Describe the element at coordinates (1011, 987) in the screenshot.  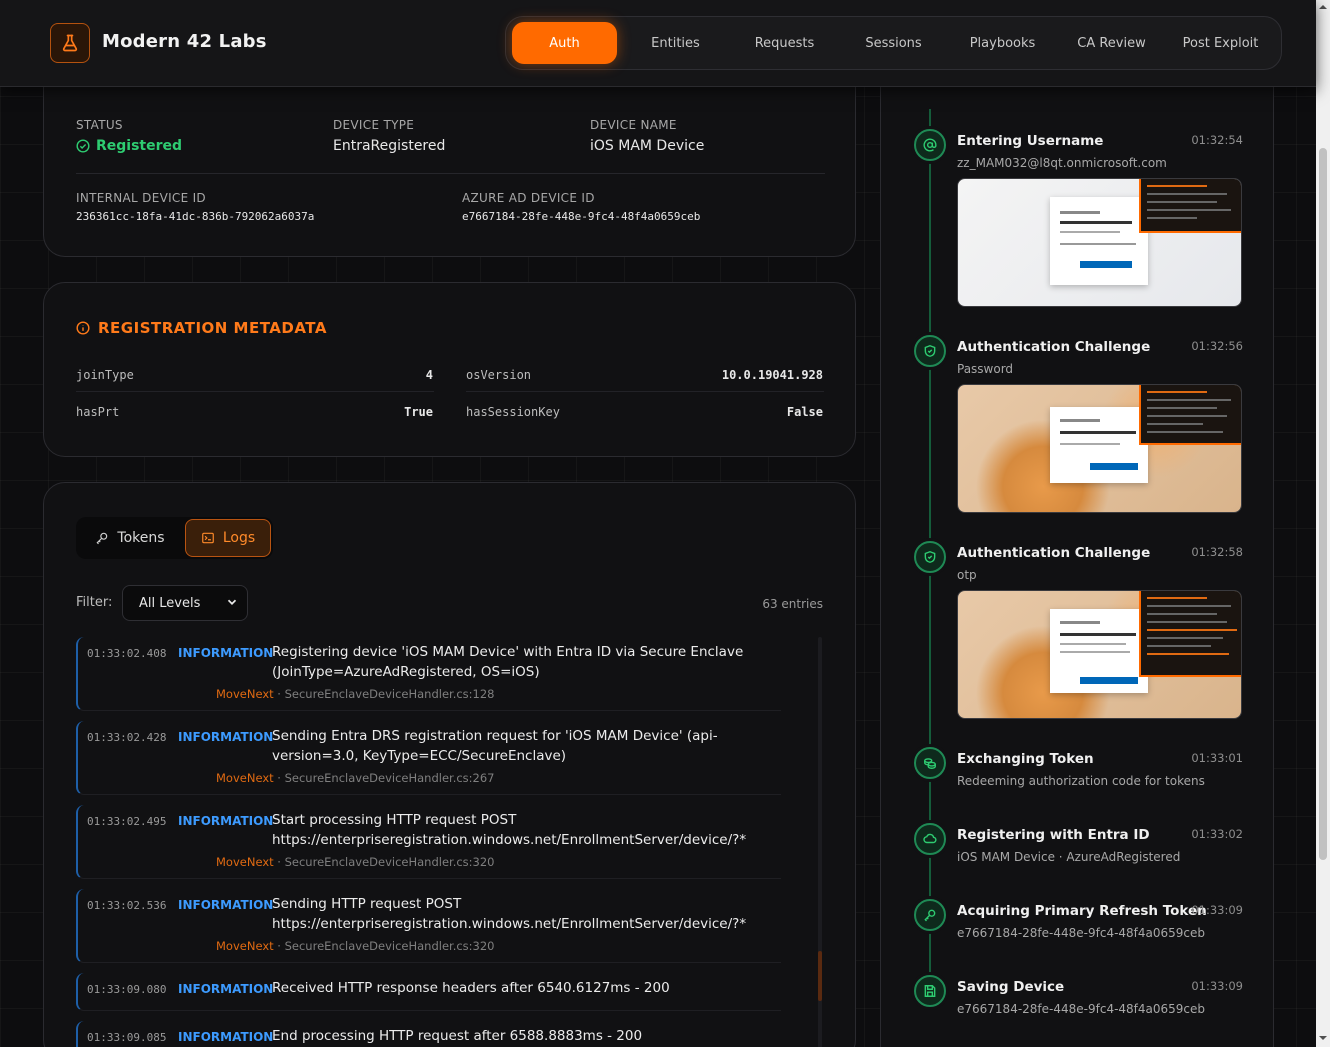
I see `timeline-title: Saving Device` at that location.